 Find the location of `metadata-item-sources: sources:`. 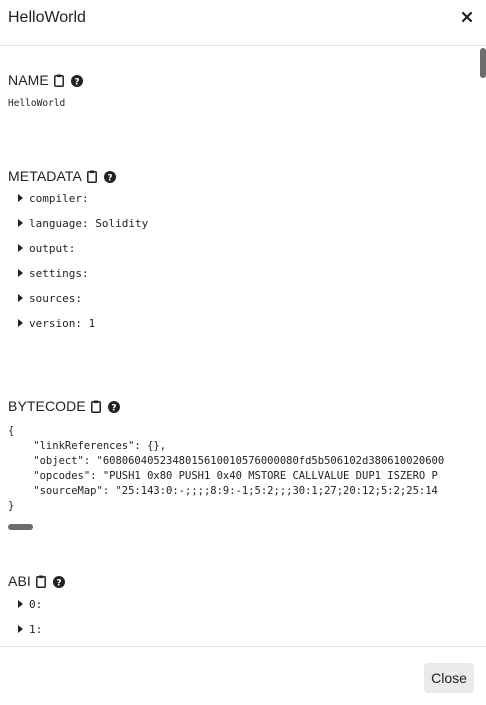

metadata-item-sources: sources: is located at coordinates (50, 298).